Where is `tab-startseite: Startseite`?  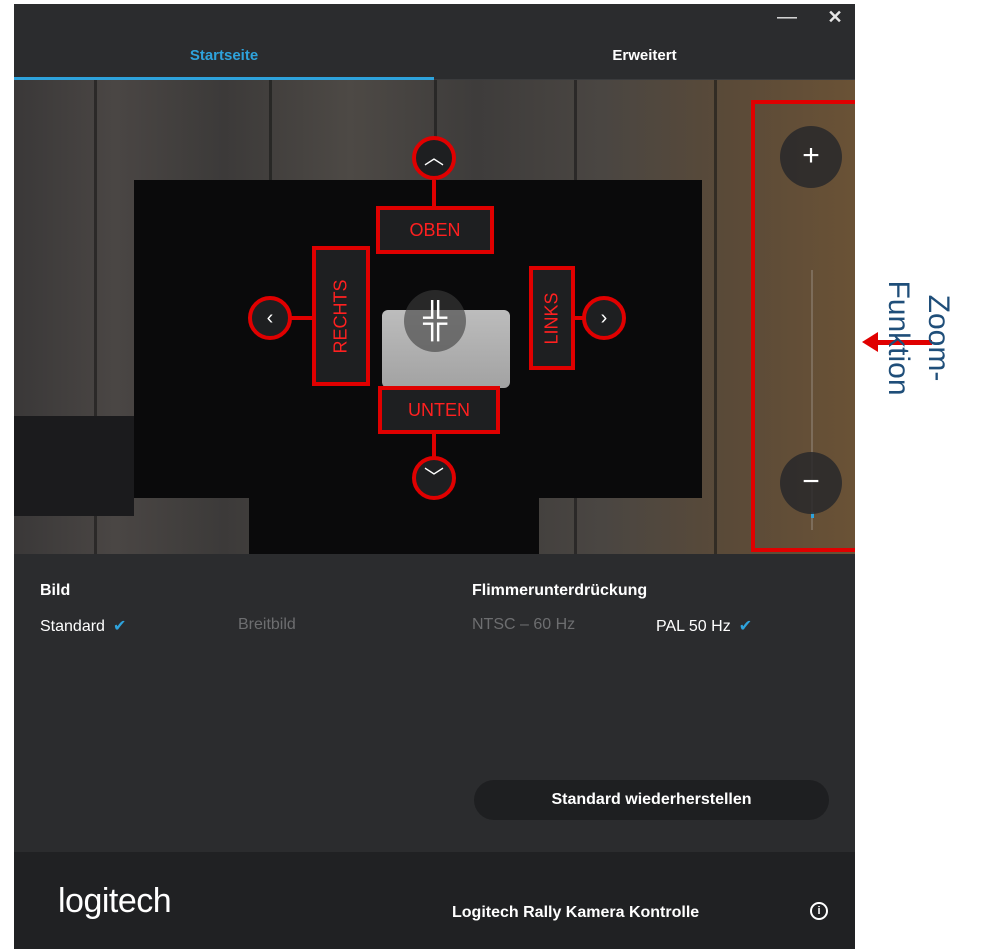 tab-startseite: Startseite is located at coordinates (224, 61).